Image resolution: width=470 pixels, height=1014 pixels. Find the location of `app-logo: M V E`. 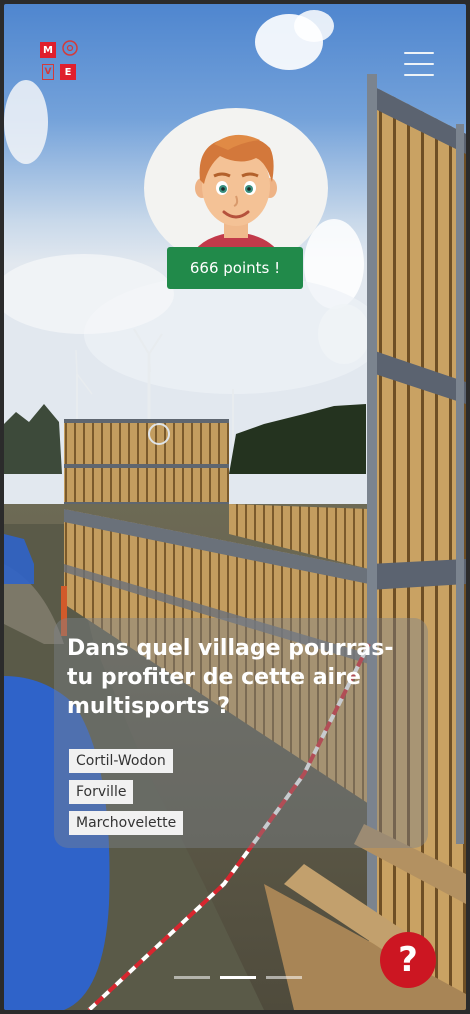

app-logo: M V E is located at coordinates (61, 63).